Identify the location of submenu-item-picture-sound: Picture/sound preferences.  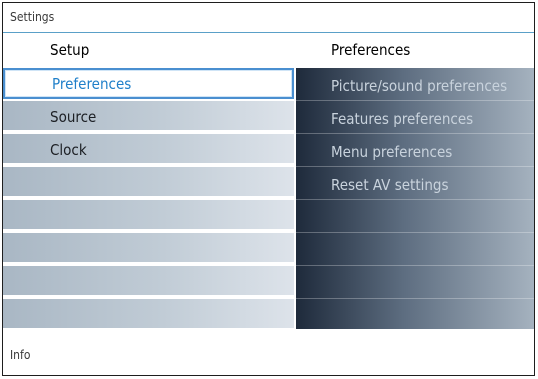
(415, 84).